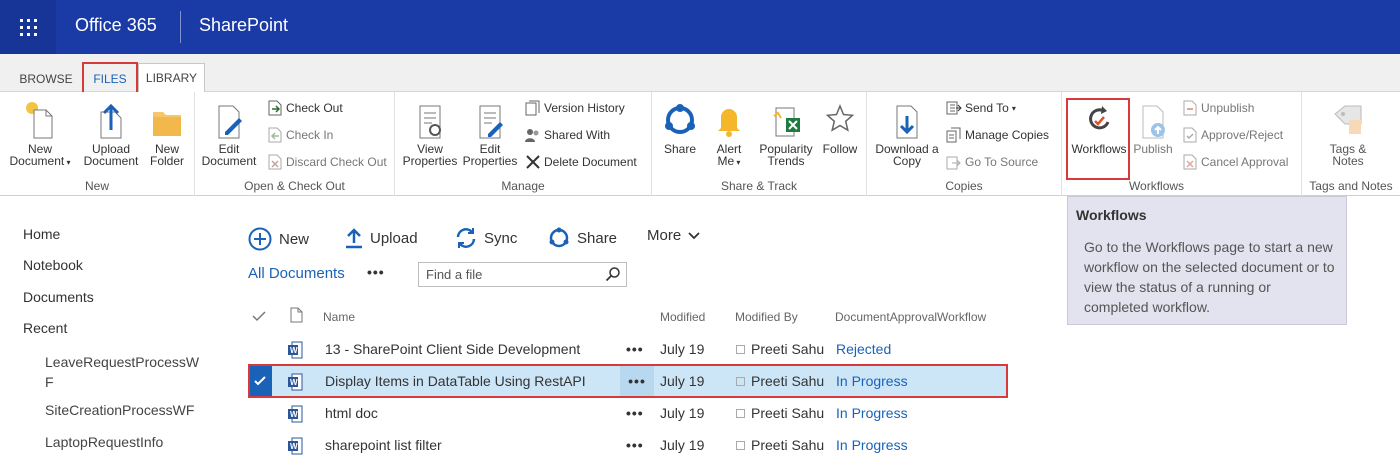  I want to click on download-icon, so click(907, 122).